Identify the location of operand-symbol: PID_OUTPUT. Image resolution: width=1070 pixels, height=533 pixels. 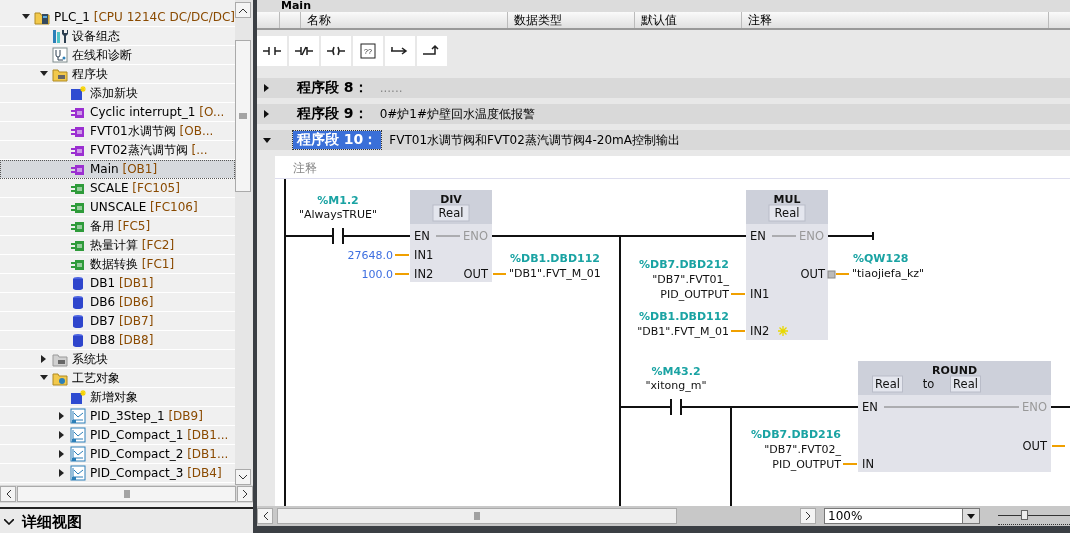
(806, 464).